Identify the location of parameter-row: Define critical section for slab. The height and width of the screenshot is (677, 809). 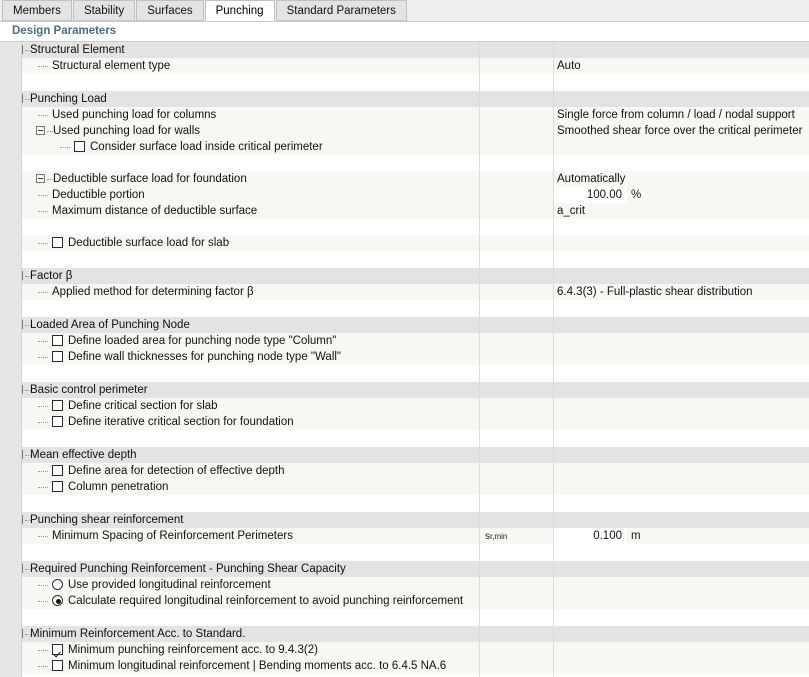
(404, 406).